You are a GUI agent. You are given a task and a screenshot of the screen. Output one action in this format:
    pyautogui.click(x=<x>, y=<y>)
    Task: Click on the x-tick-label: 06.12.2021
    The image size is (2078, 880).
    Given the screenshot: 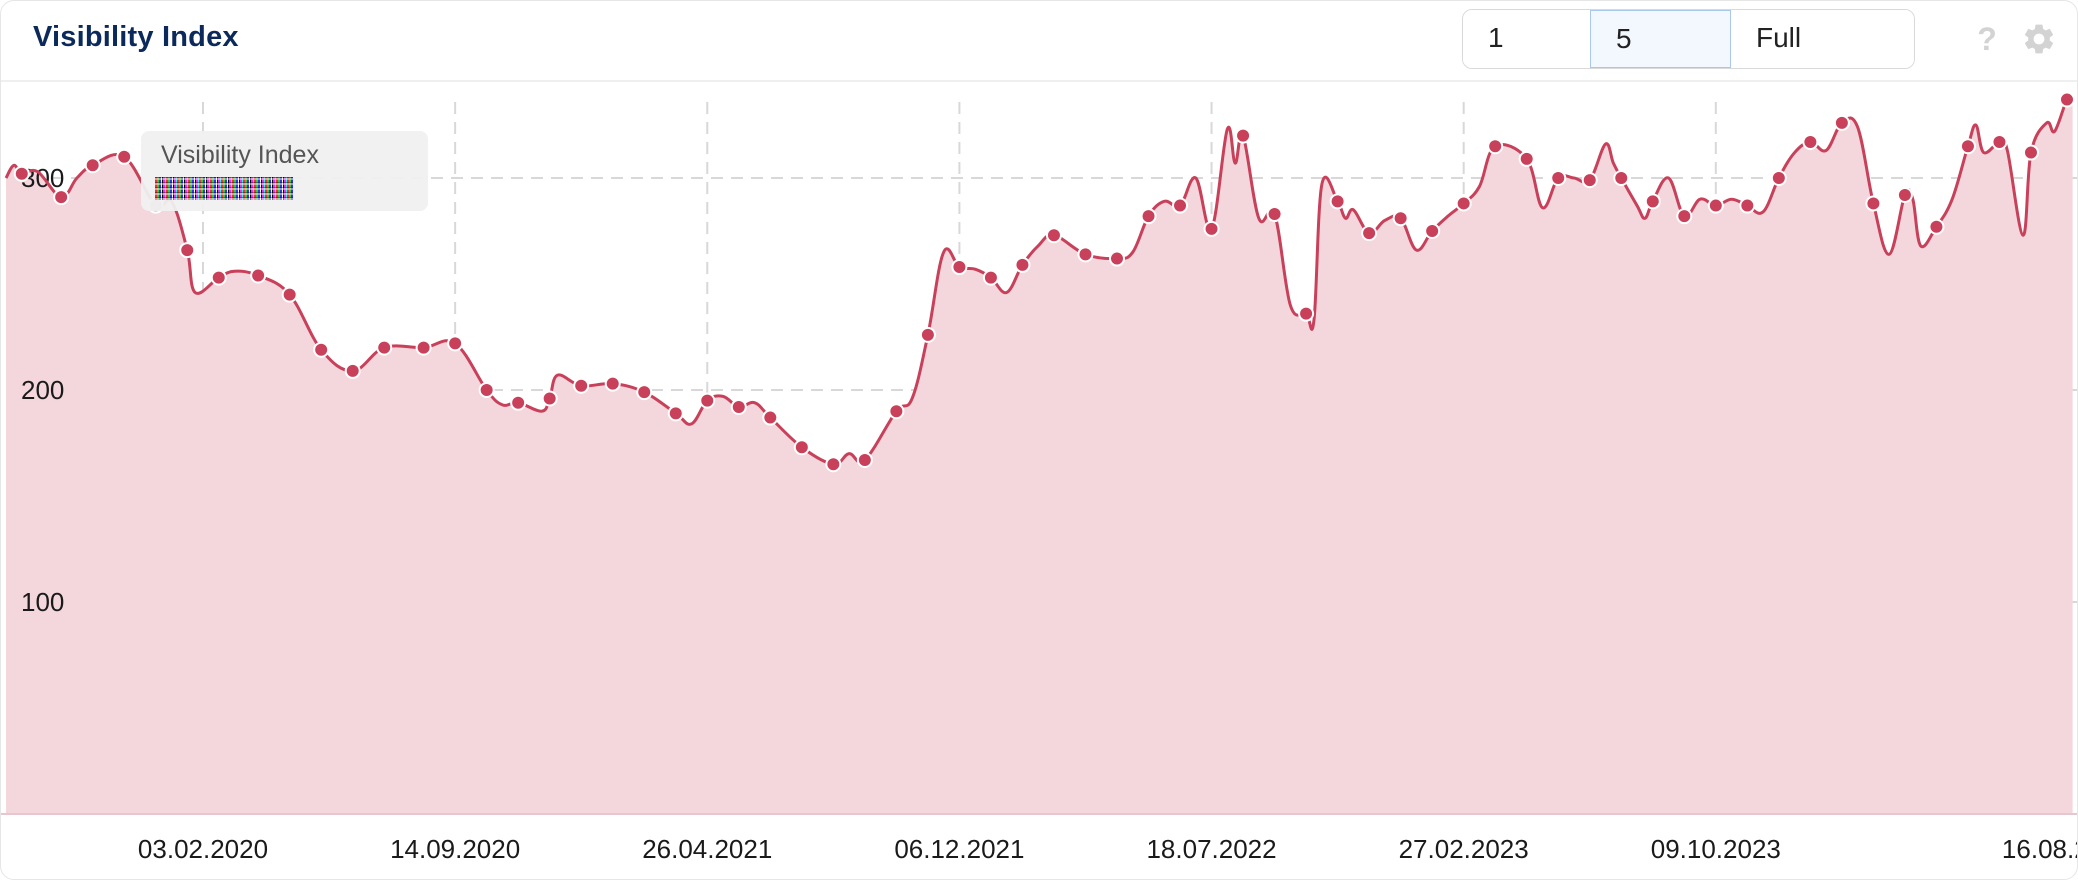 What is the action you would take?
    pyautogui.click(x=959, y=849)
    